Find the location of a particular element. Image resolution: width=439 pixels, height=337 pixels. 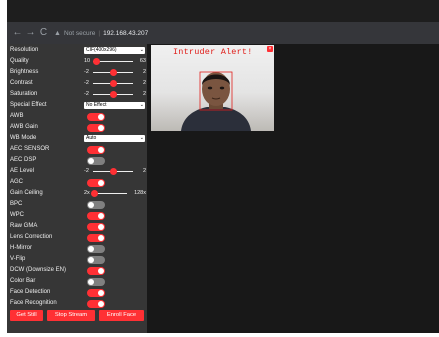

setting-awb: AWB is located at coordinates (77, 116).